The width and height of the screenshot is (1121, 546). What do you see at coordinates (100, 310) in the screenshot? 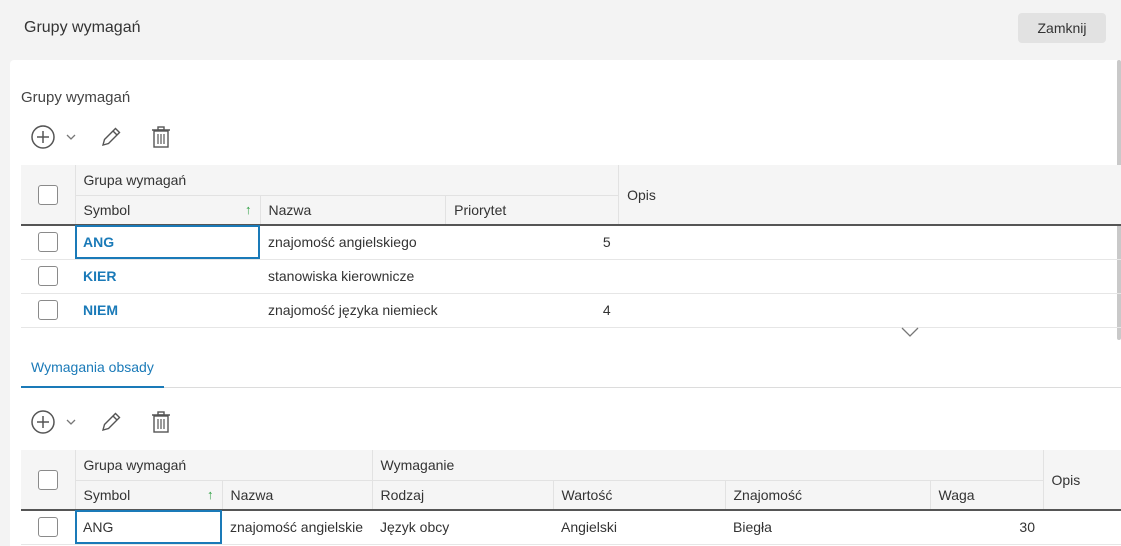
I see `symbol-link: NIEM` at bounding box center [100, 310].